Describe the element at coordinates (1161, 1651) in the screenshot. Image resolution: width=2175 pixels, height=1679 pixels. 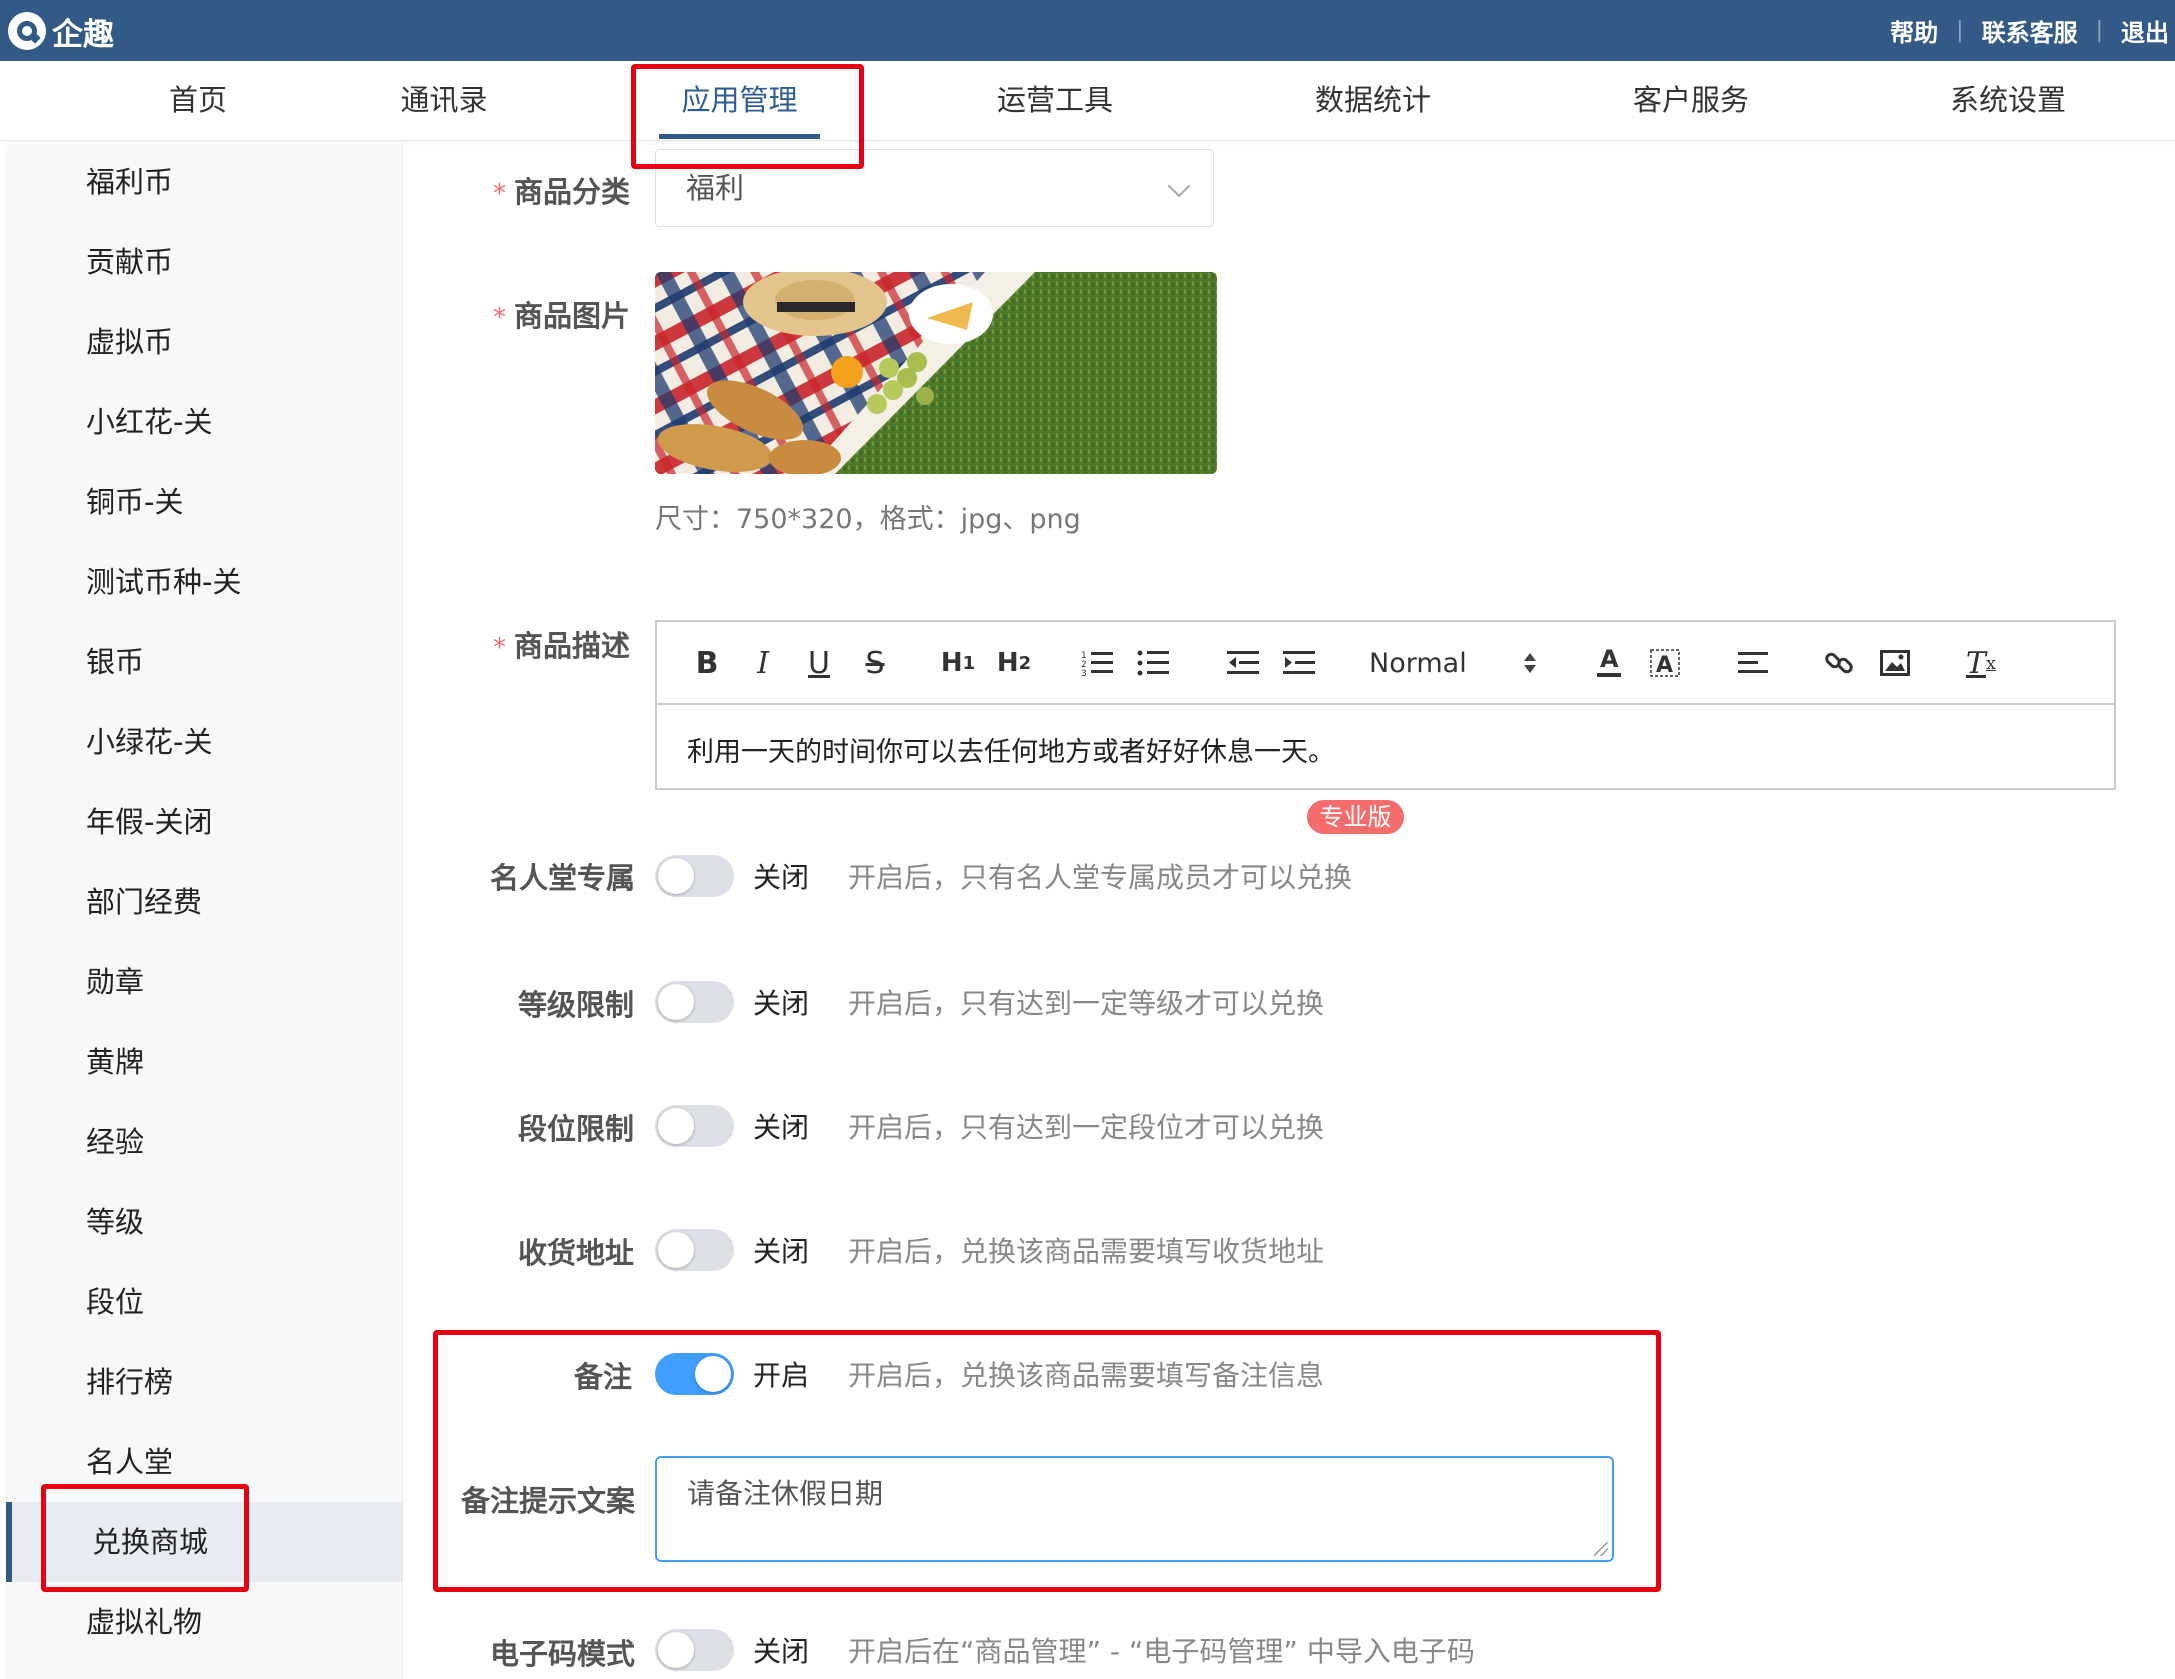
I see `ecode-desc: 开启后在“商品管理” - “电子码管理” 中导入电子码` at that location.